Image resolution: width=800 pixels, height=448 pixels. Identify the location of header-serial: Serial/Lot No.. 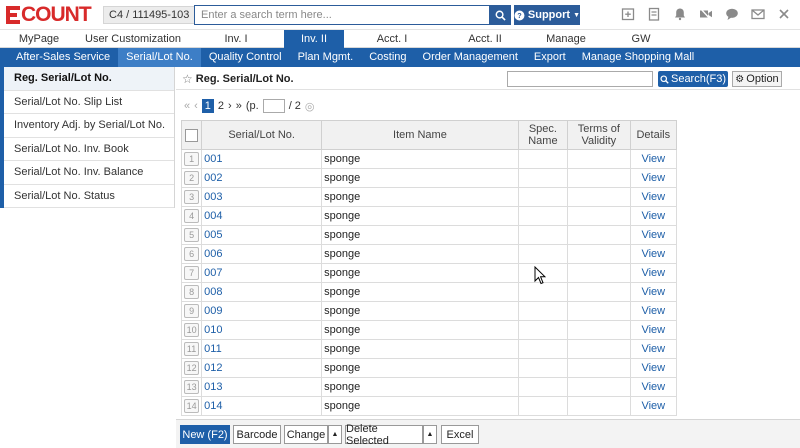
(262, 135).